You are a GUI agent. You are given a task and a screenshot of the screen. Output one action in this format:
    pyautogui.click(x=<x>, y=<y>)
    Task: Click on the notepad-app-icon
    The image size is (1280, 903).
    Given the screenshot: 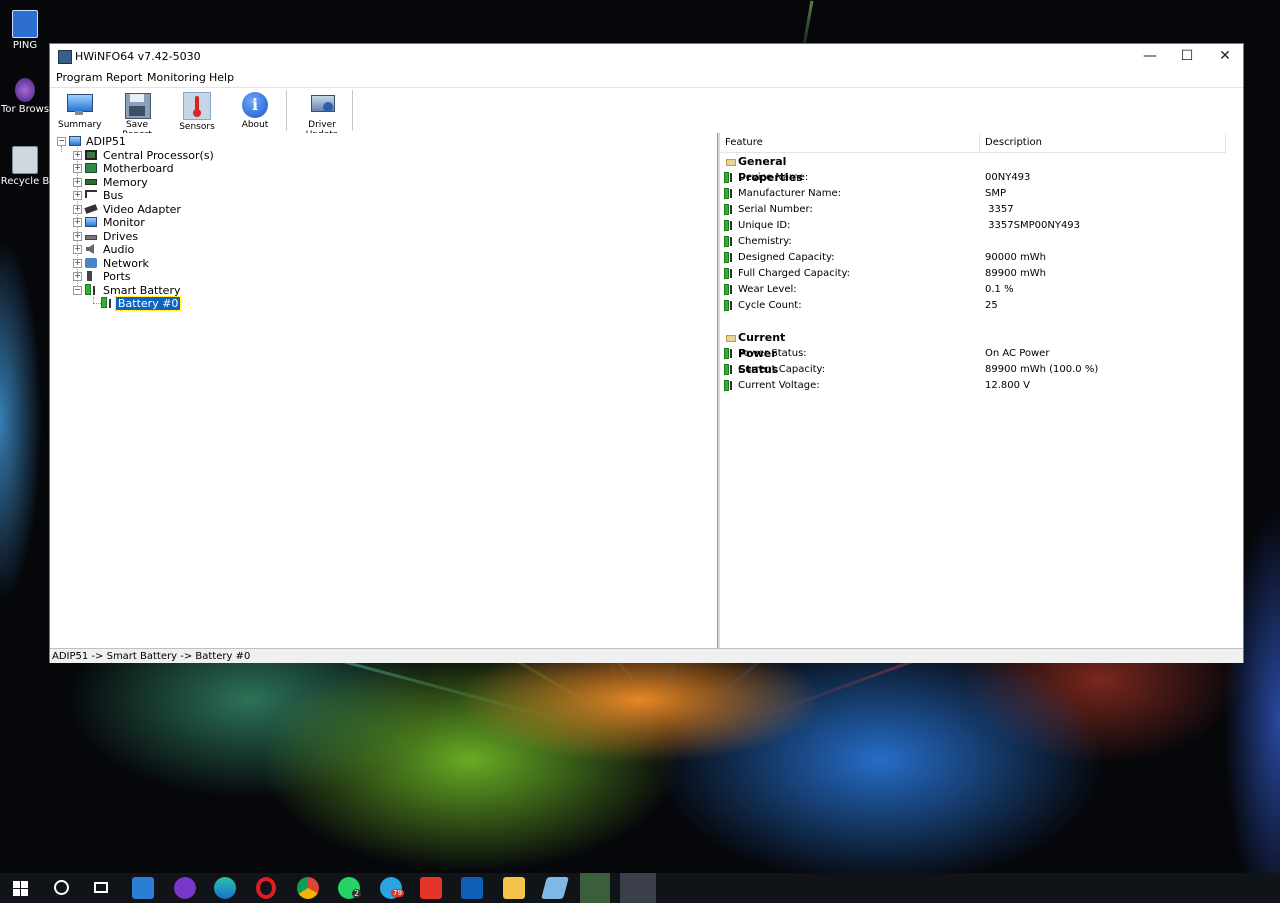 What is the action you would take?
    pyautogui.click(x=555, y=888)
    